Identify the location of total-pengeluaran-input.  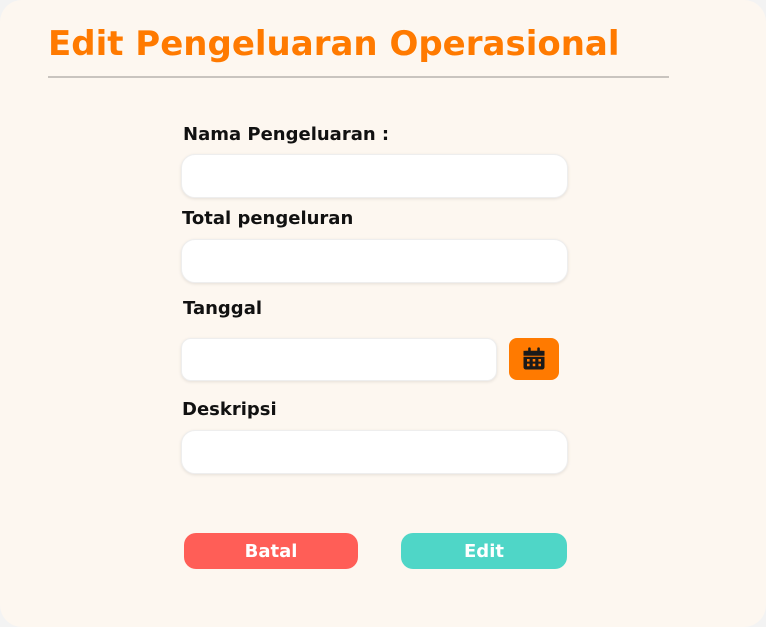
(374, 261).